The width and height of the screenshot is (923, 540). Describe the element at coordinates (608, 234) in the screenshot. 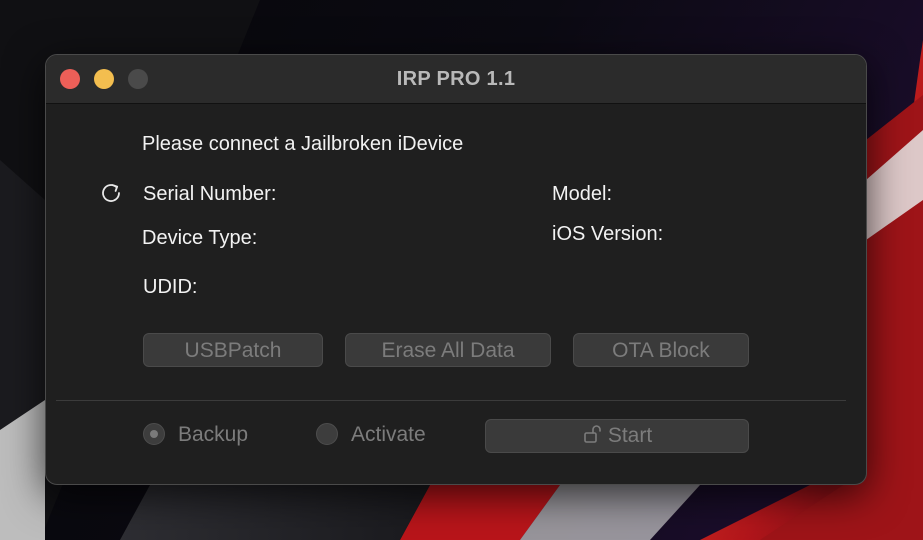

I see `ios-version-label: iOS Version:` at that location.